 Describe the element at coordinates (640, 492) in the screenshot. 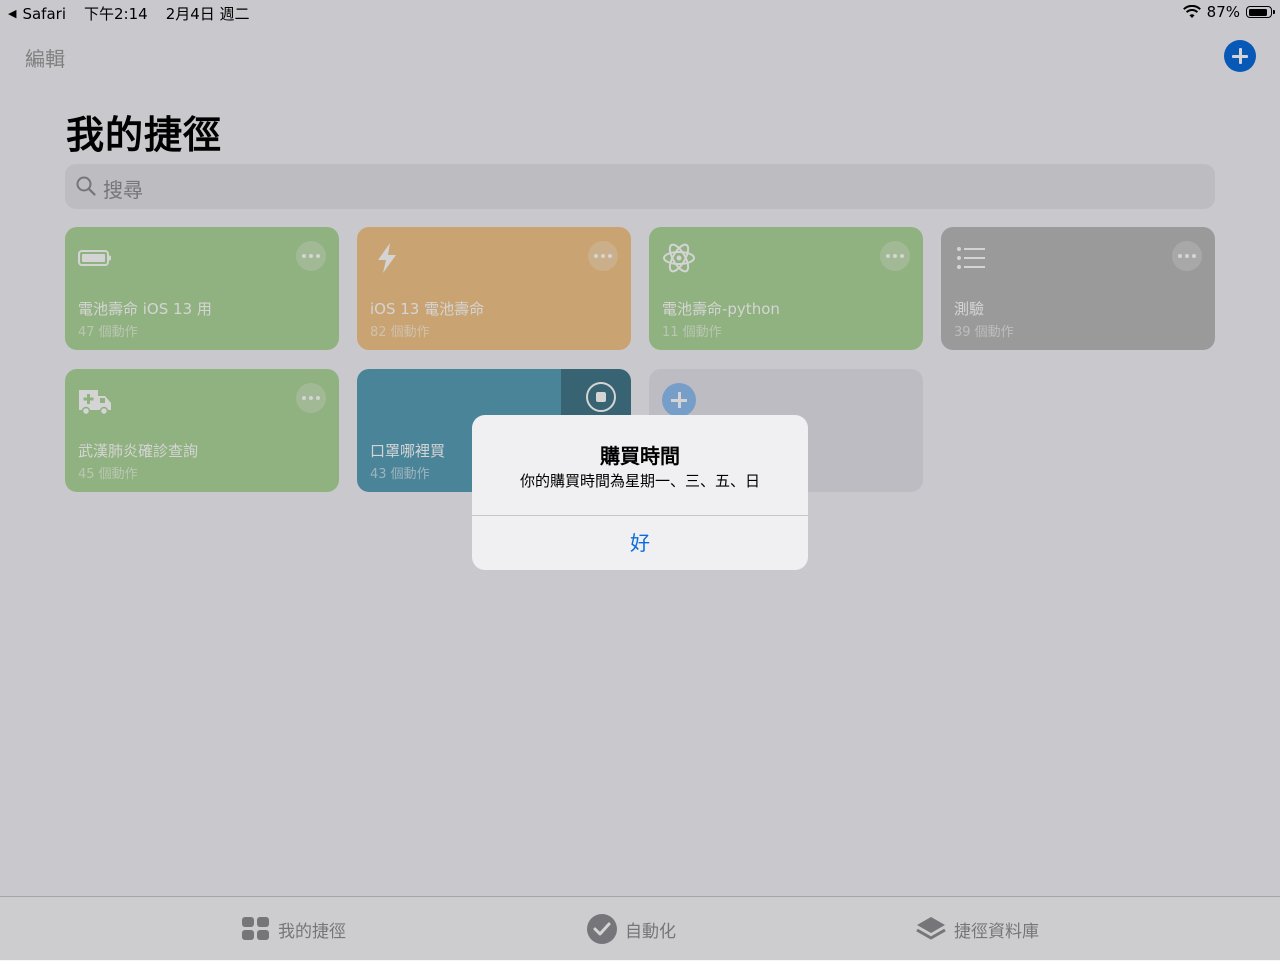

I see `alert-dialog: 購買時間 你的購買時間為星期一、三、五、日 好` at that location.